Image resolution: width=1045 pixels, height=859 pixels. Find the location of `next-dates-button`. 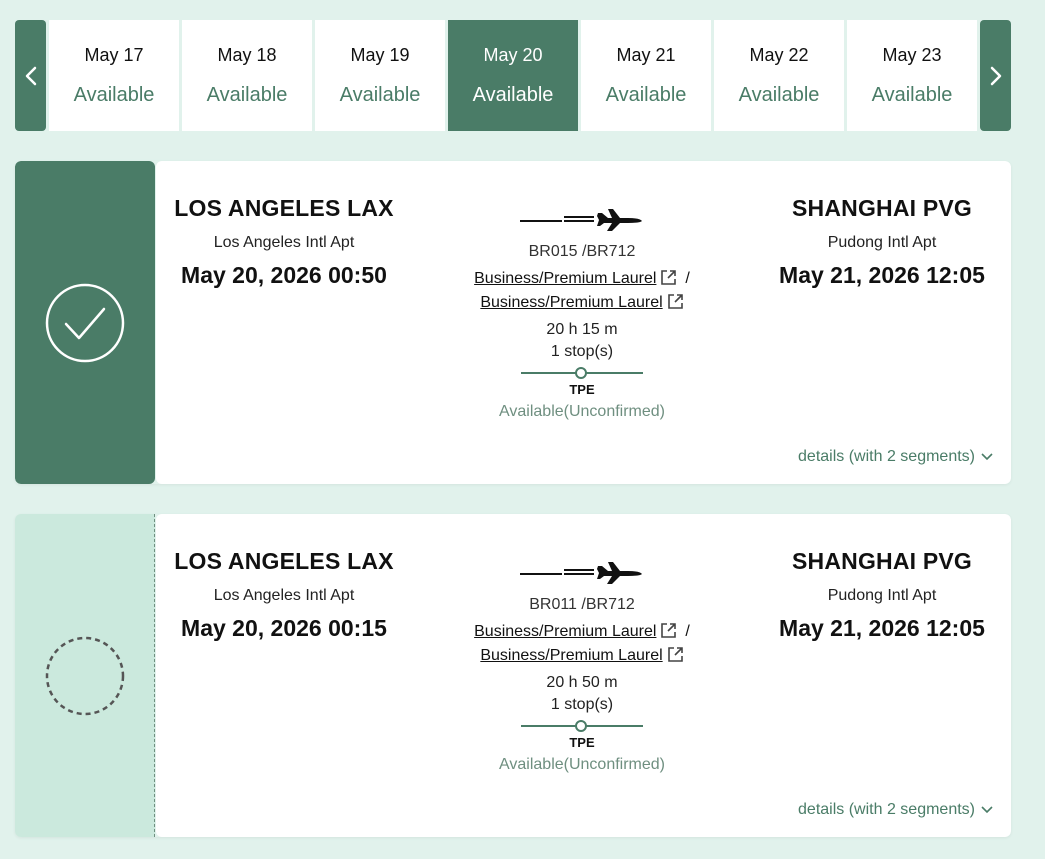

next-dates-button is located at coordinates (995, 75).